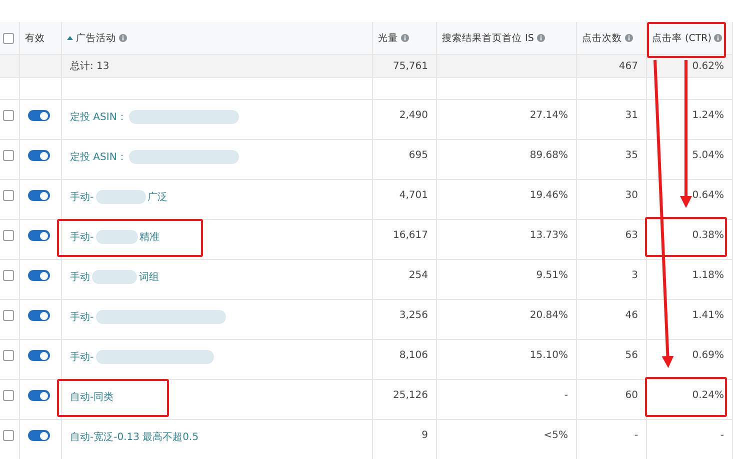  What do you see at coordinates (549, 155) in the screenshot?
I see `table-cell: 89.68%` at bounding box center [549, 155].